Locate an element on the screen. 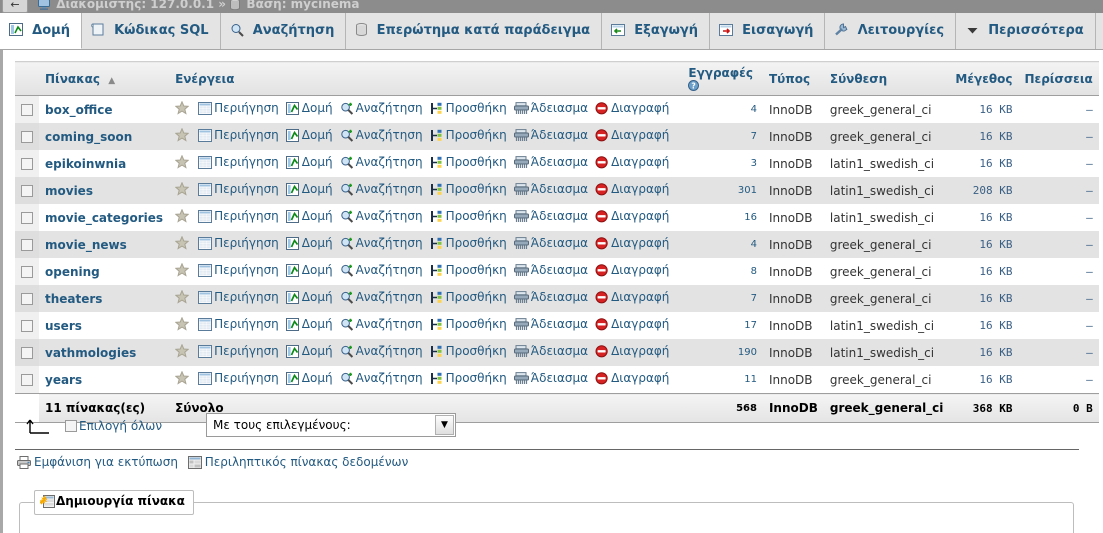  table-name-cell: box_office is located at coordinates (104, 109).